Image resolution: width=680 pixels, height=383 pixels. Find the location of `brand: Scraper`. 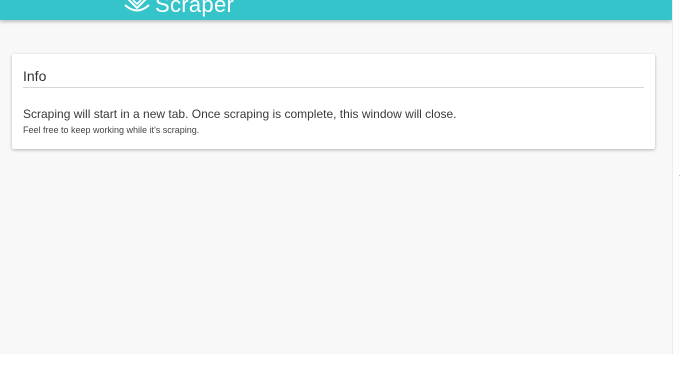

brand: Scraper is located at coordinates (179, 9).